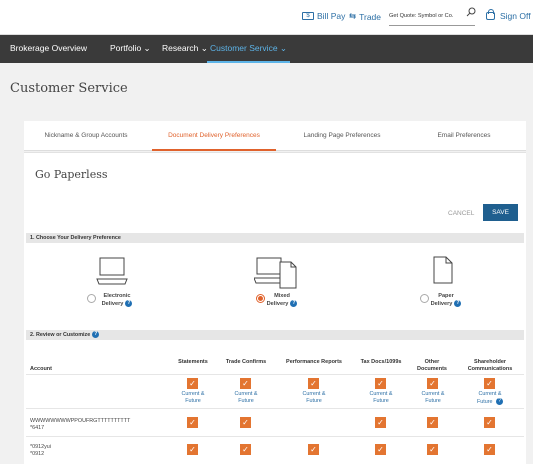 The height and width of the screenshot is (464, 533). I want to click on row2-trade-confirms-checkbox: ✓, so click(245, 449).